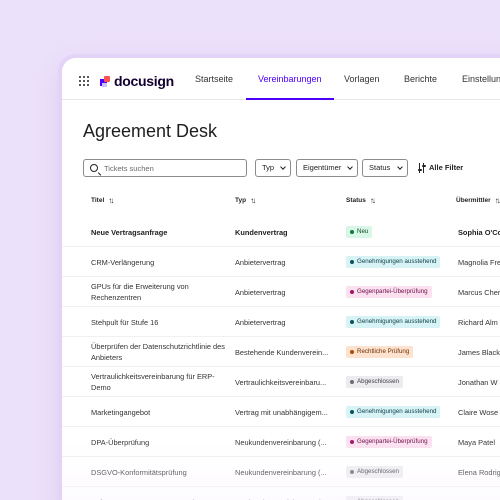  What do you see at coordinates (421, 168) in the screenshot?
I see `filter-sliders-icon` at bounding box center [421, 168].